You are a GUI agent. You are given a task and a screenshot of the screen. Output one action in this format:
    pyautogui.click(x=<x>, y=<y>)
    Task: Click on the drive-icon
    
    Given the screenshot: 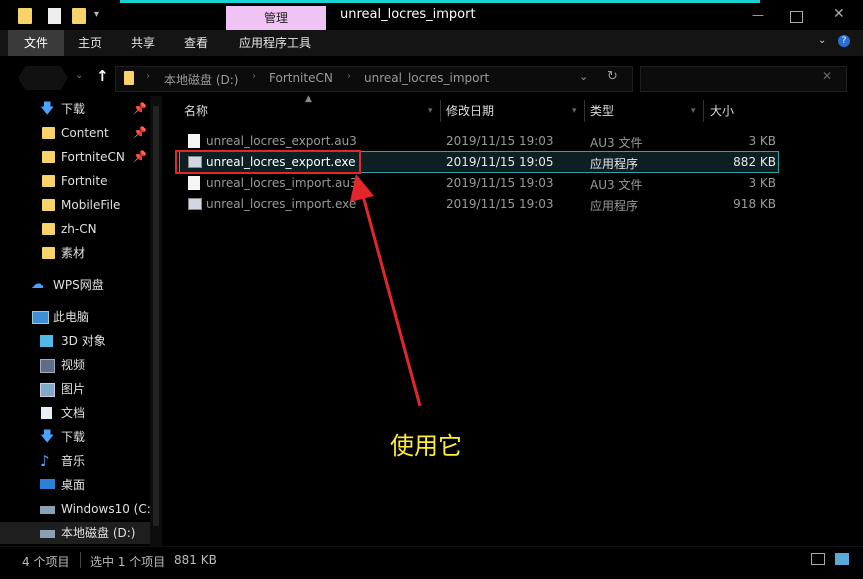 What is the action you would take?
    pyautogui.click(x=47, y=510)
    